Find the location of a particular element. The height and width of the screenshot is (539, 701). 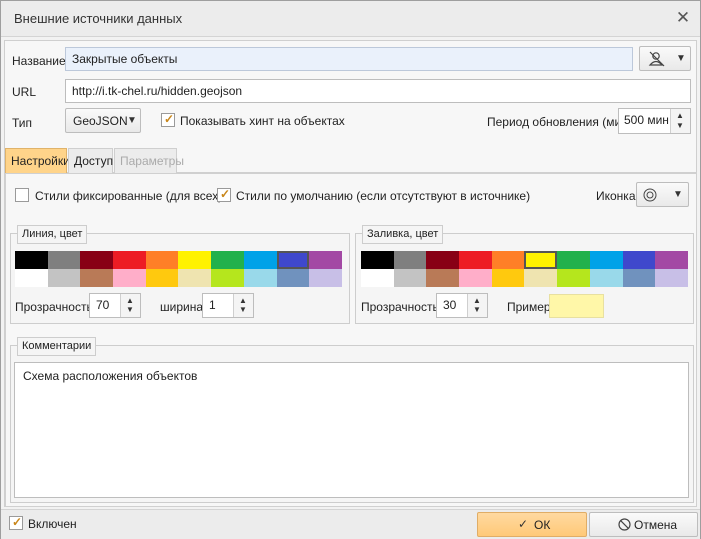

fill-color-palette is located at coordinates (524, 269).